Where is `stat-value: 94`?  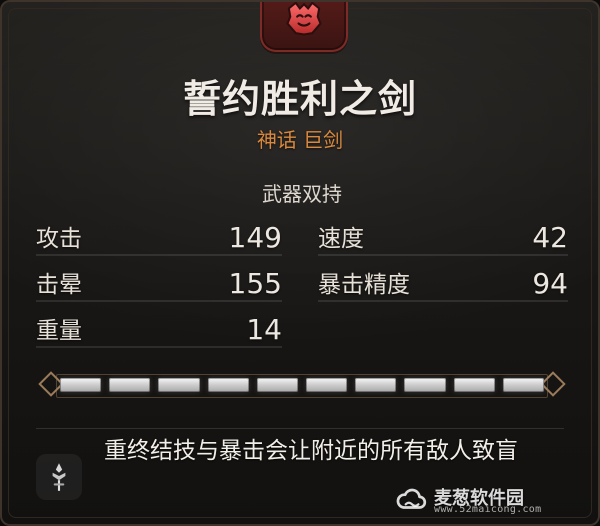
stat-value: 94 is located at coordinates (550, 283).